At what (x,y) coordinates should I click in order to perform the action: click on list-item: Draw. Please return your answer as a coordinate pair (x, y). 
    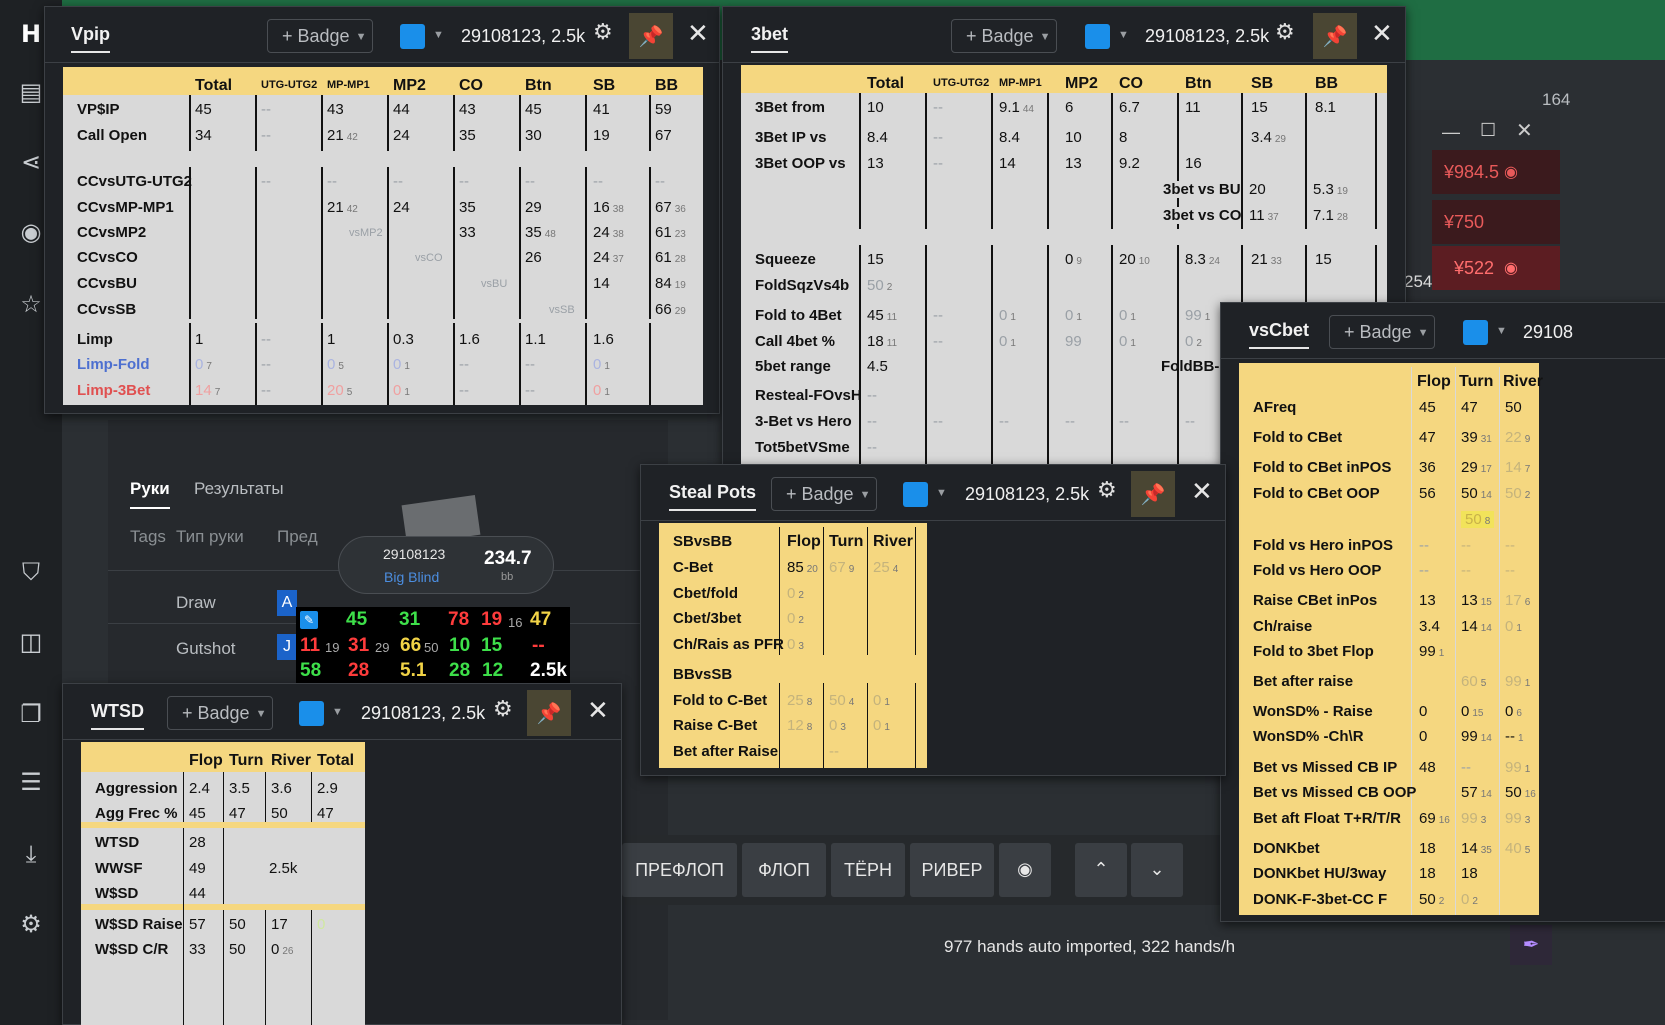
    Looking at the image, I should click on (196, 603).